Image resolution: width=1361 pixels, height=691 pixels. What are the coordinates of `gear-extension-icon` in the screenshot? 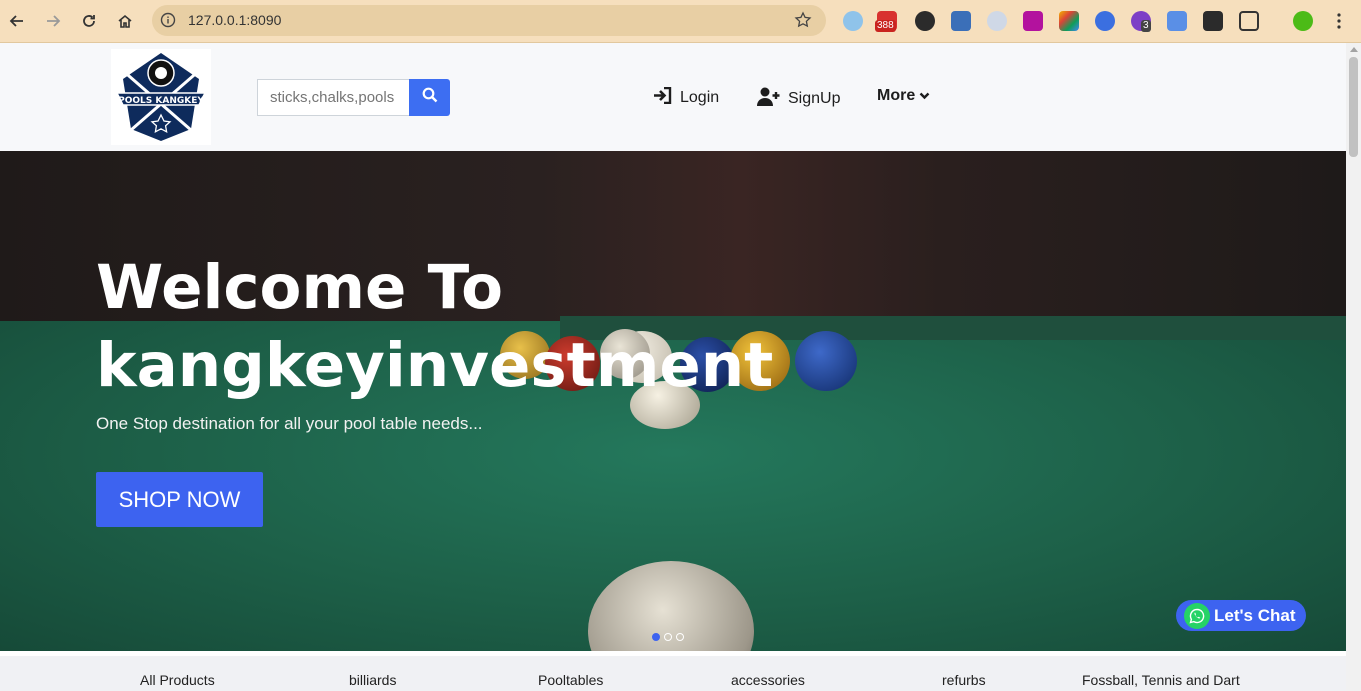 It's located at (925, 21).